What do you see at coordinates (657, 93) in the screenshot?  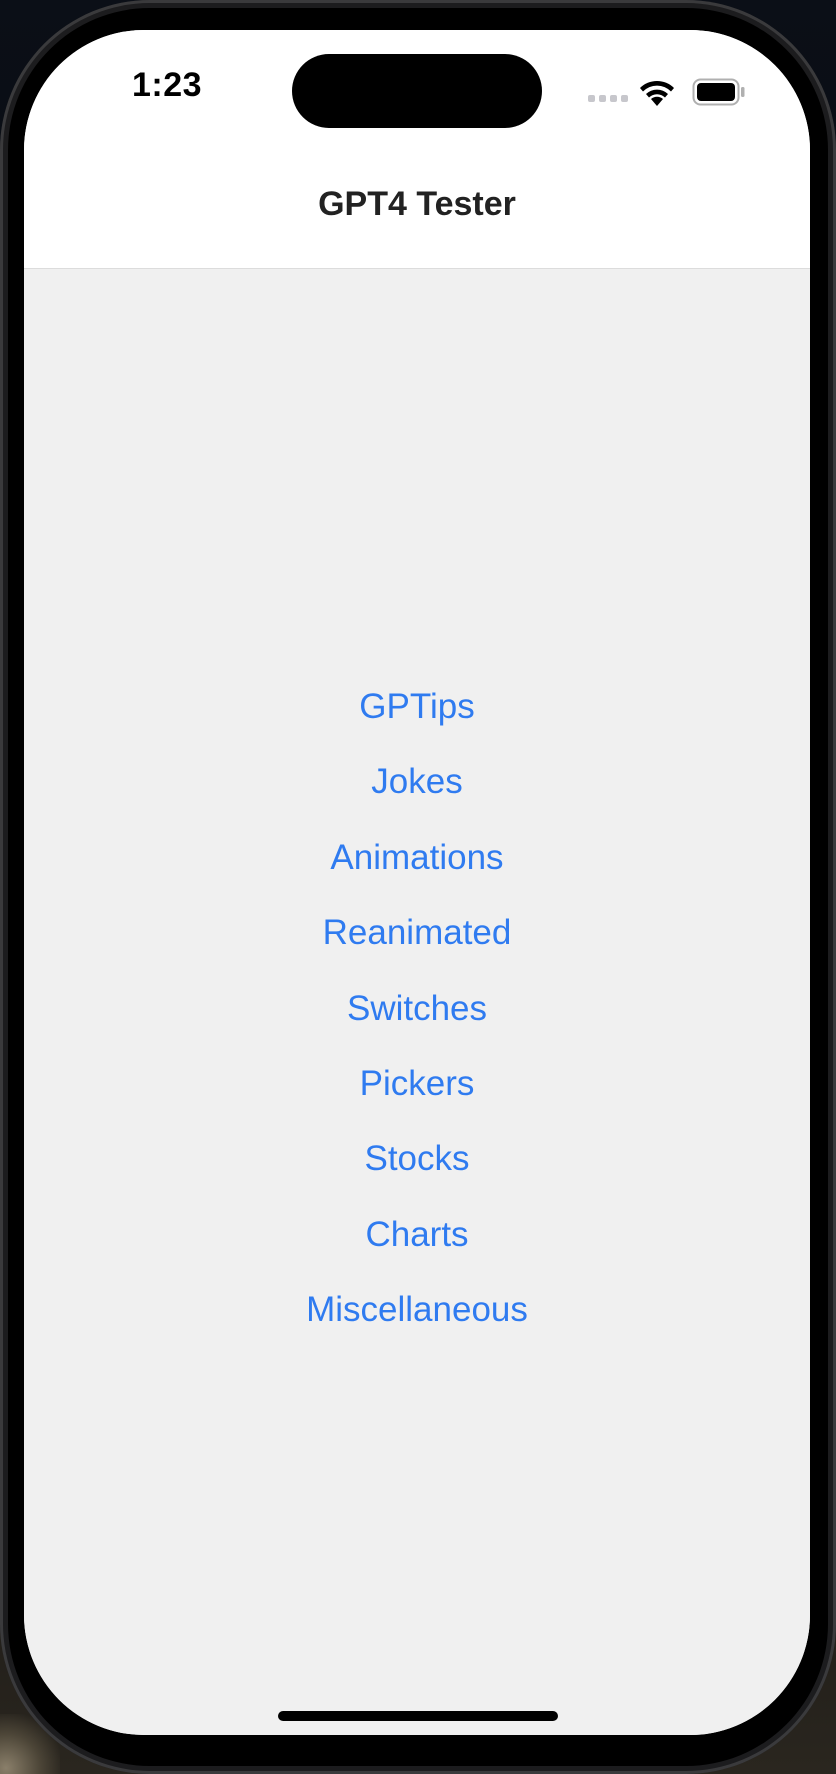 I see `wifi-icon` at bounding box center [657, 93].